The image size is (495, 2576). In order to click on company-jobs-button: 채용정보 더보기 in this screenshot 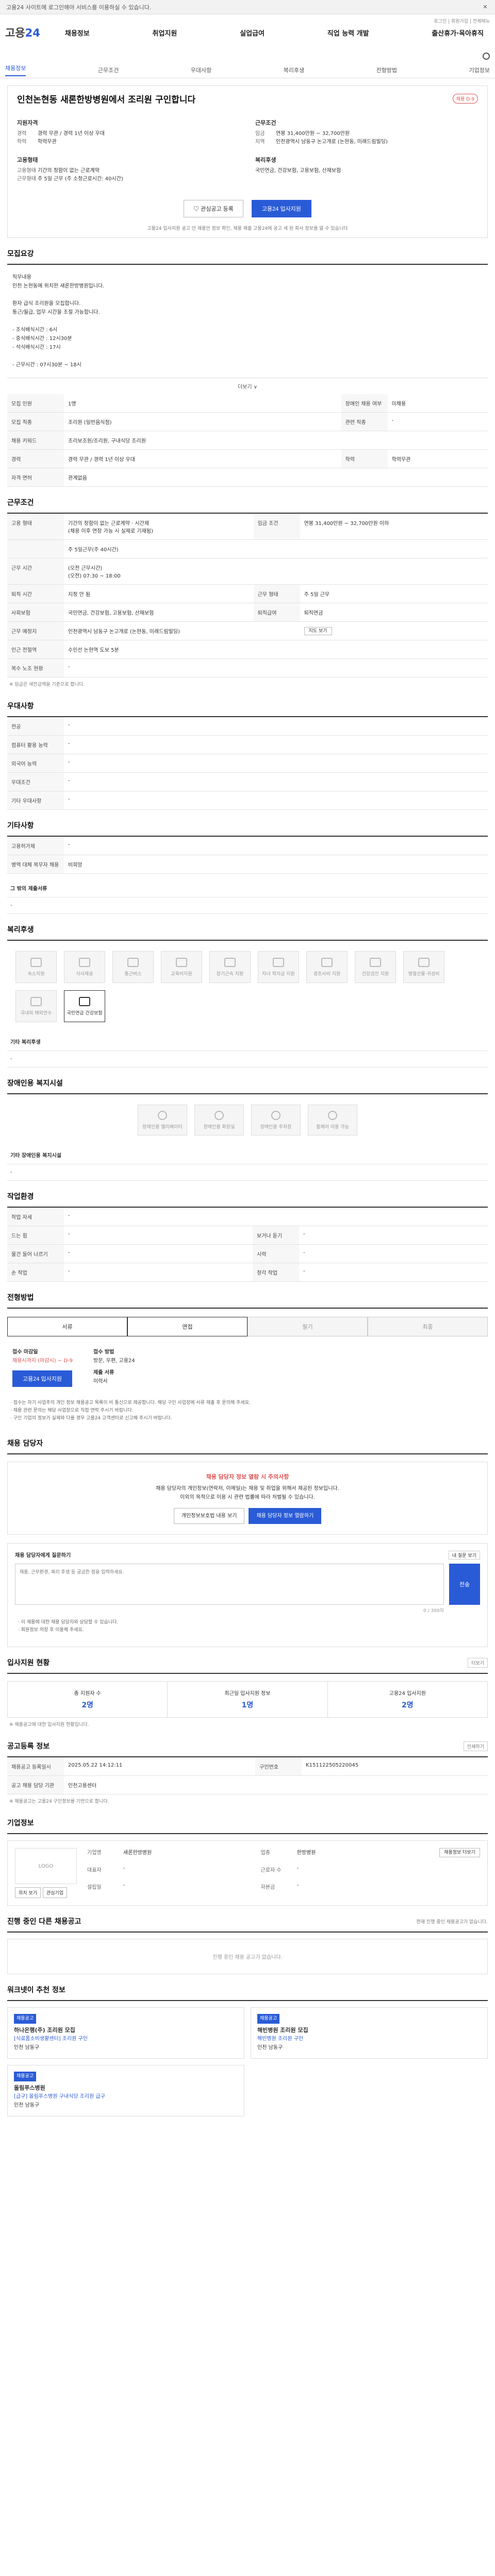, I will do `click(459, 1852)`.